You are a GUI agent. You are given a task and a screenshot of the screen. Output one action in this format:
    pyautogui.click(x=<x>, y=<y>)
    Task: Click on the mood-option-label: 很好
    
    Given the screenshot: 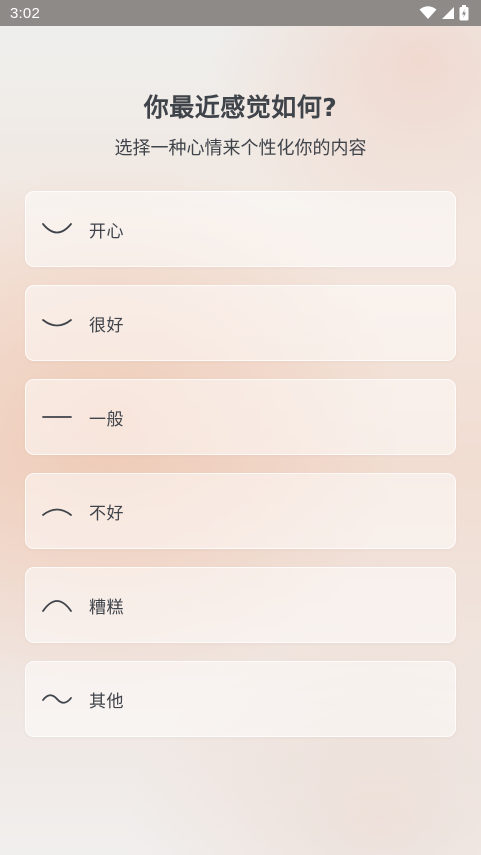 What is the action you would take?
    pyautogui.click(x=106, y=325)
    